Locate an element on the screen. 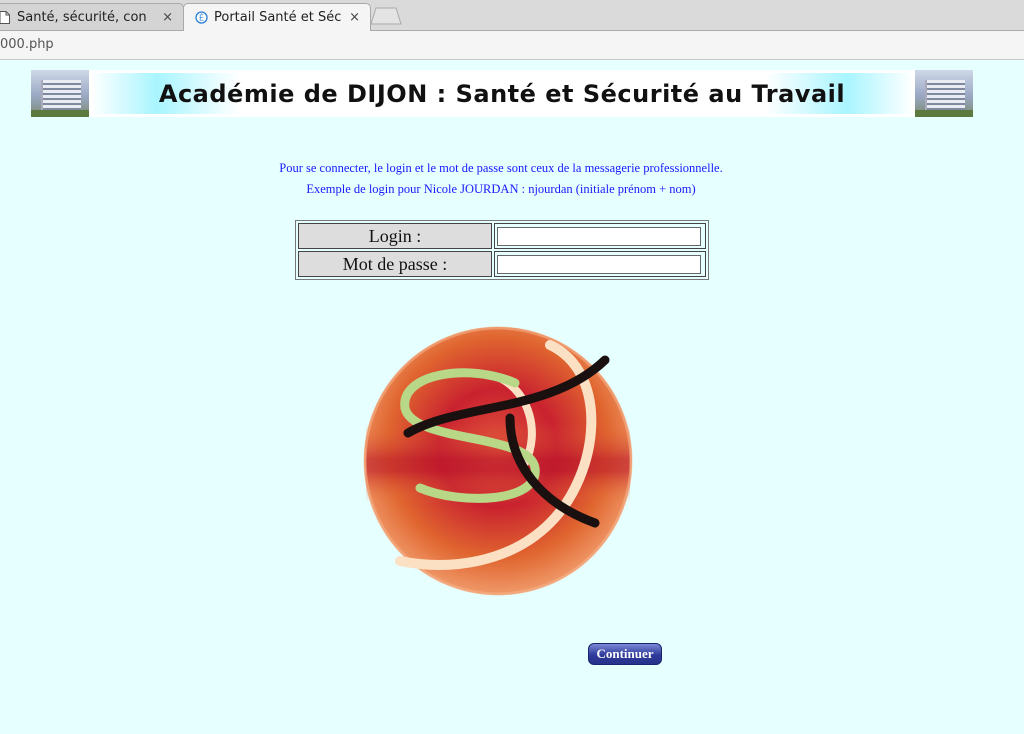 Image resolution: width=1024 pixels, height=734 pixels. address-bar: 000.php is located at coordinates (512, 45).